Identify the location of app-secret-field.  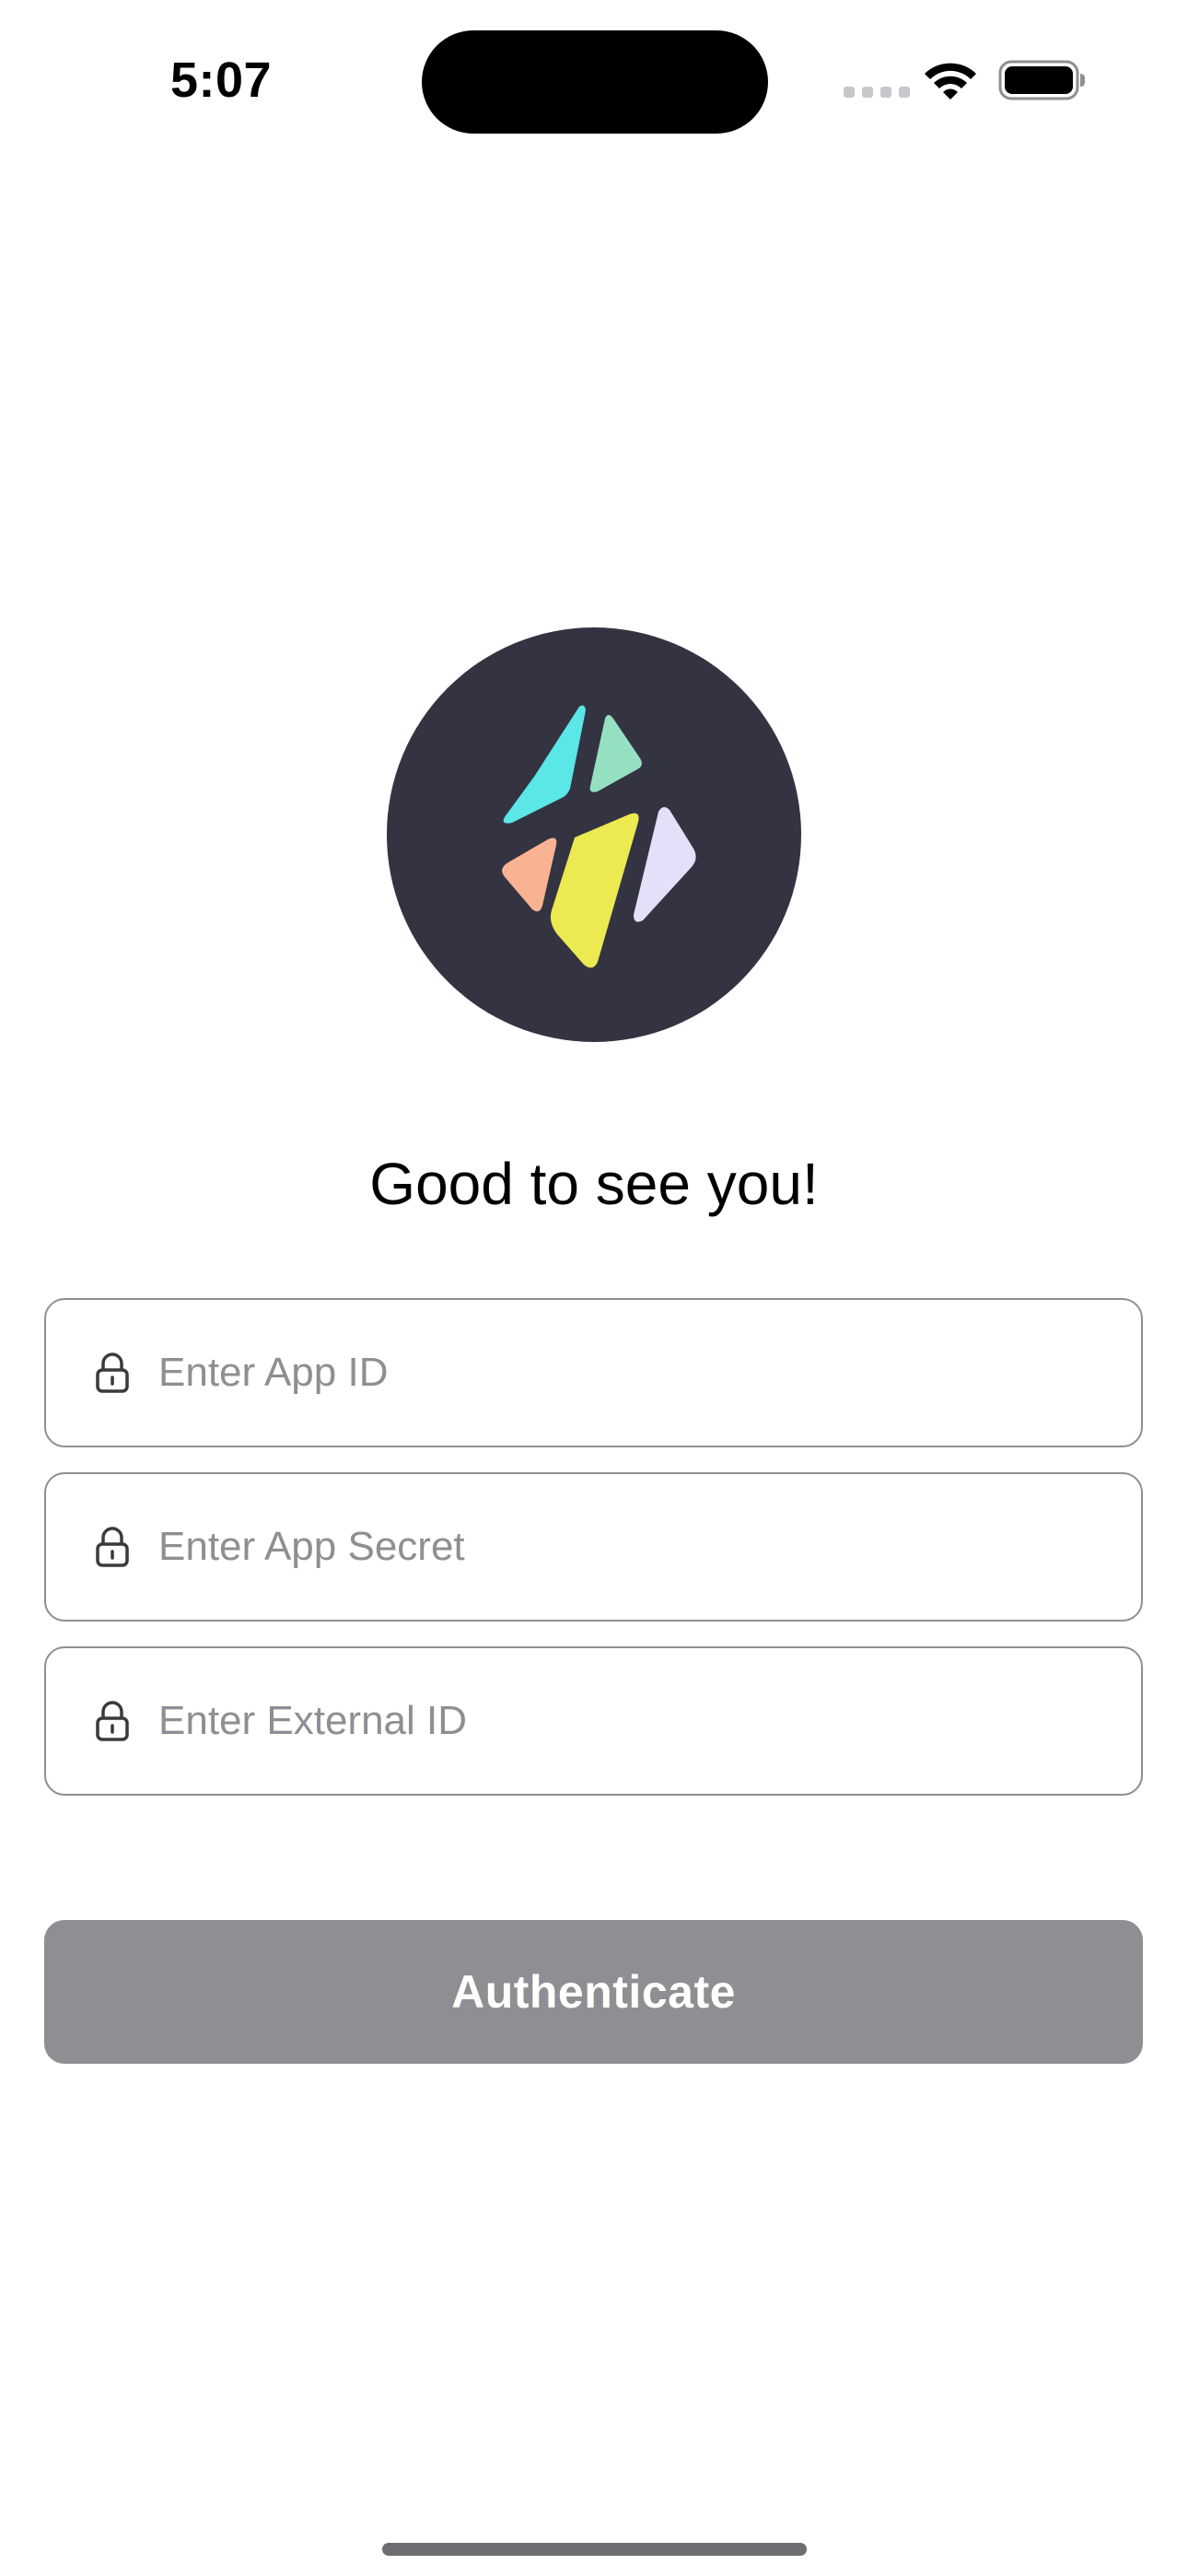
(593, 1547).